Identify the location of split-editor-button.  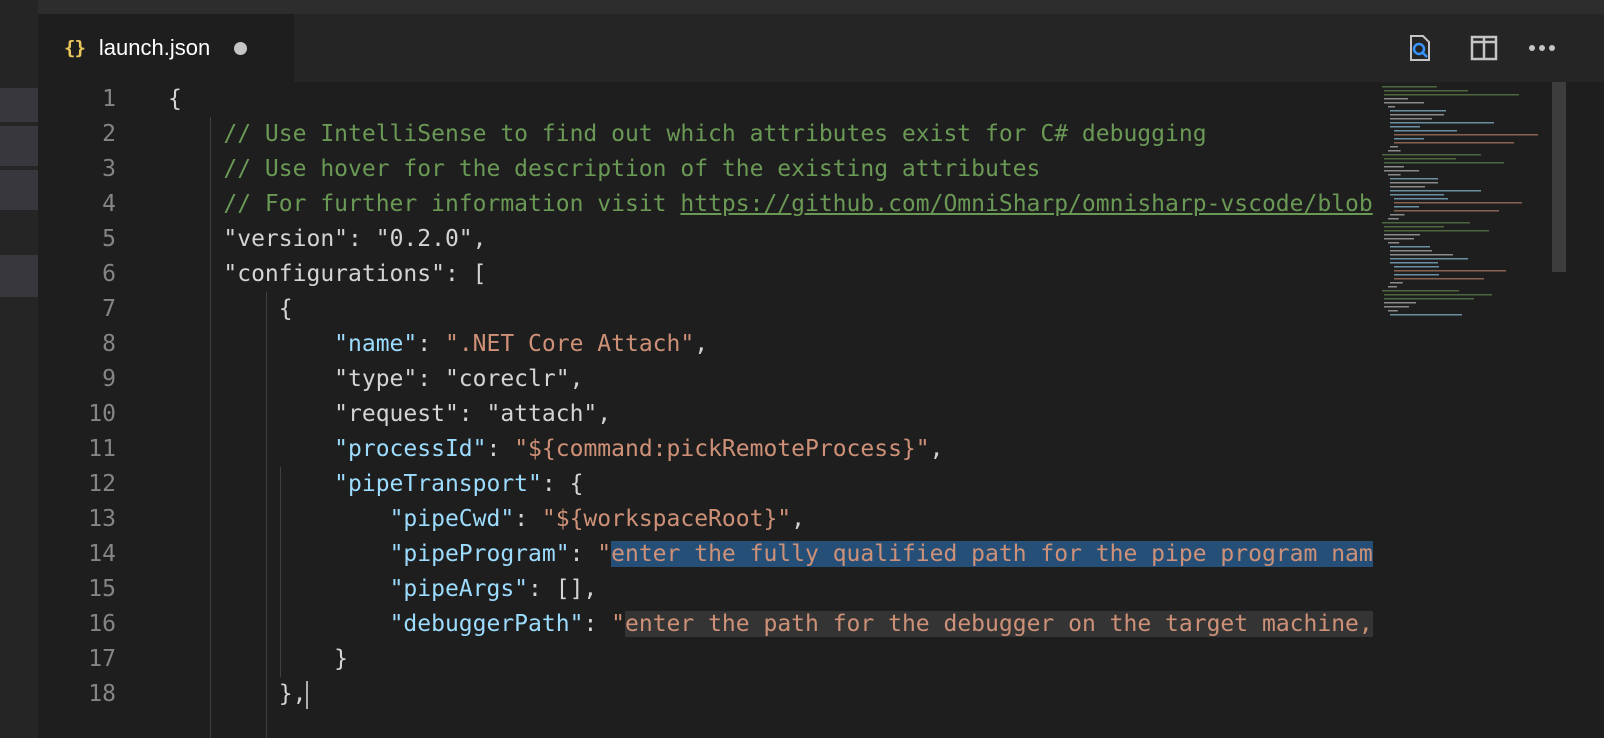
(1484, 48).